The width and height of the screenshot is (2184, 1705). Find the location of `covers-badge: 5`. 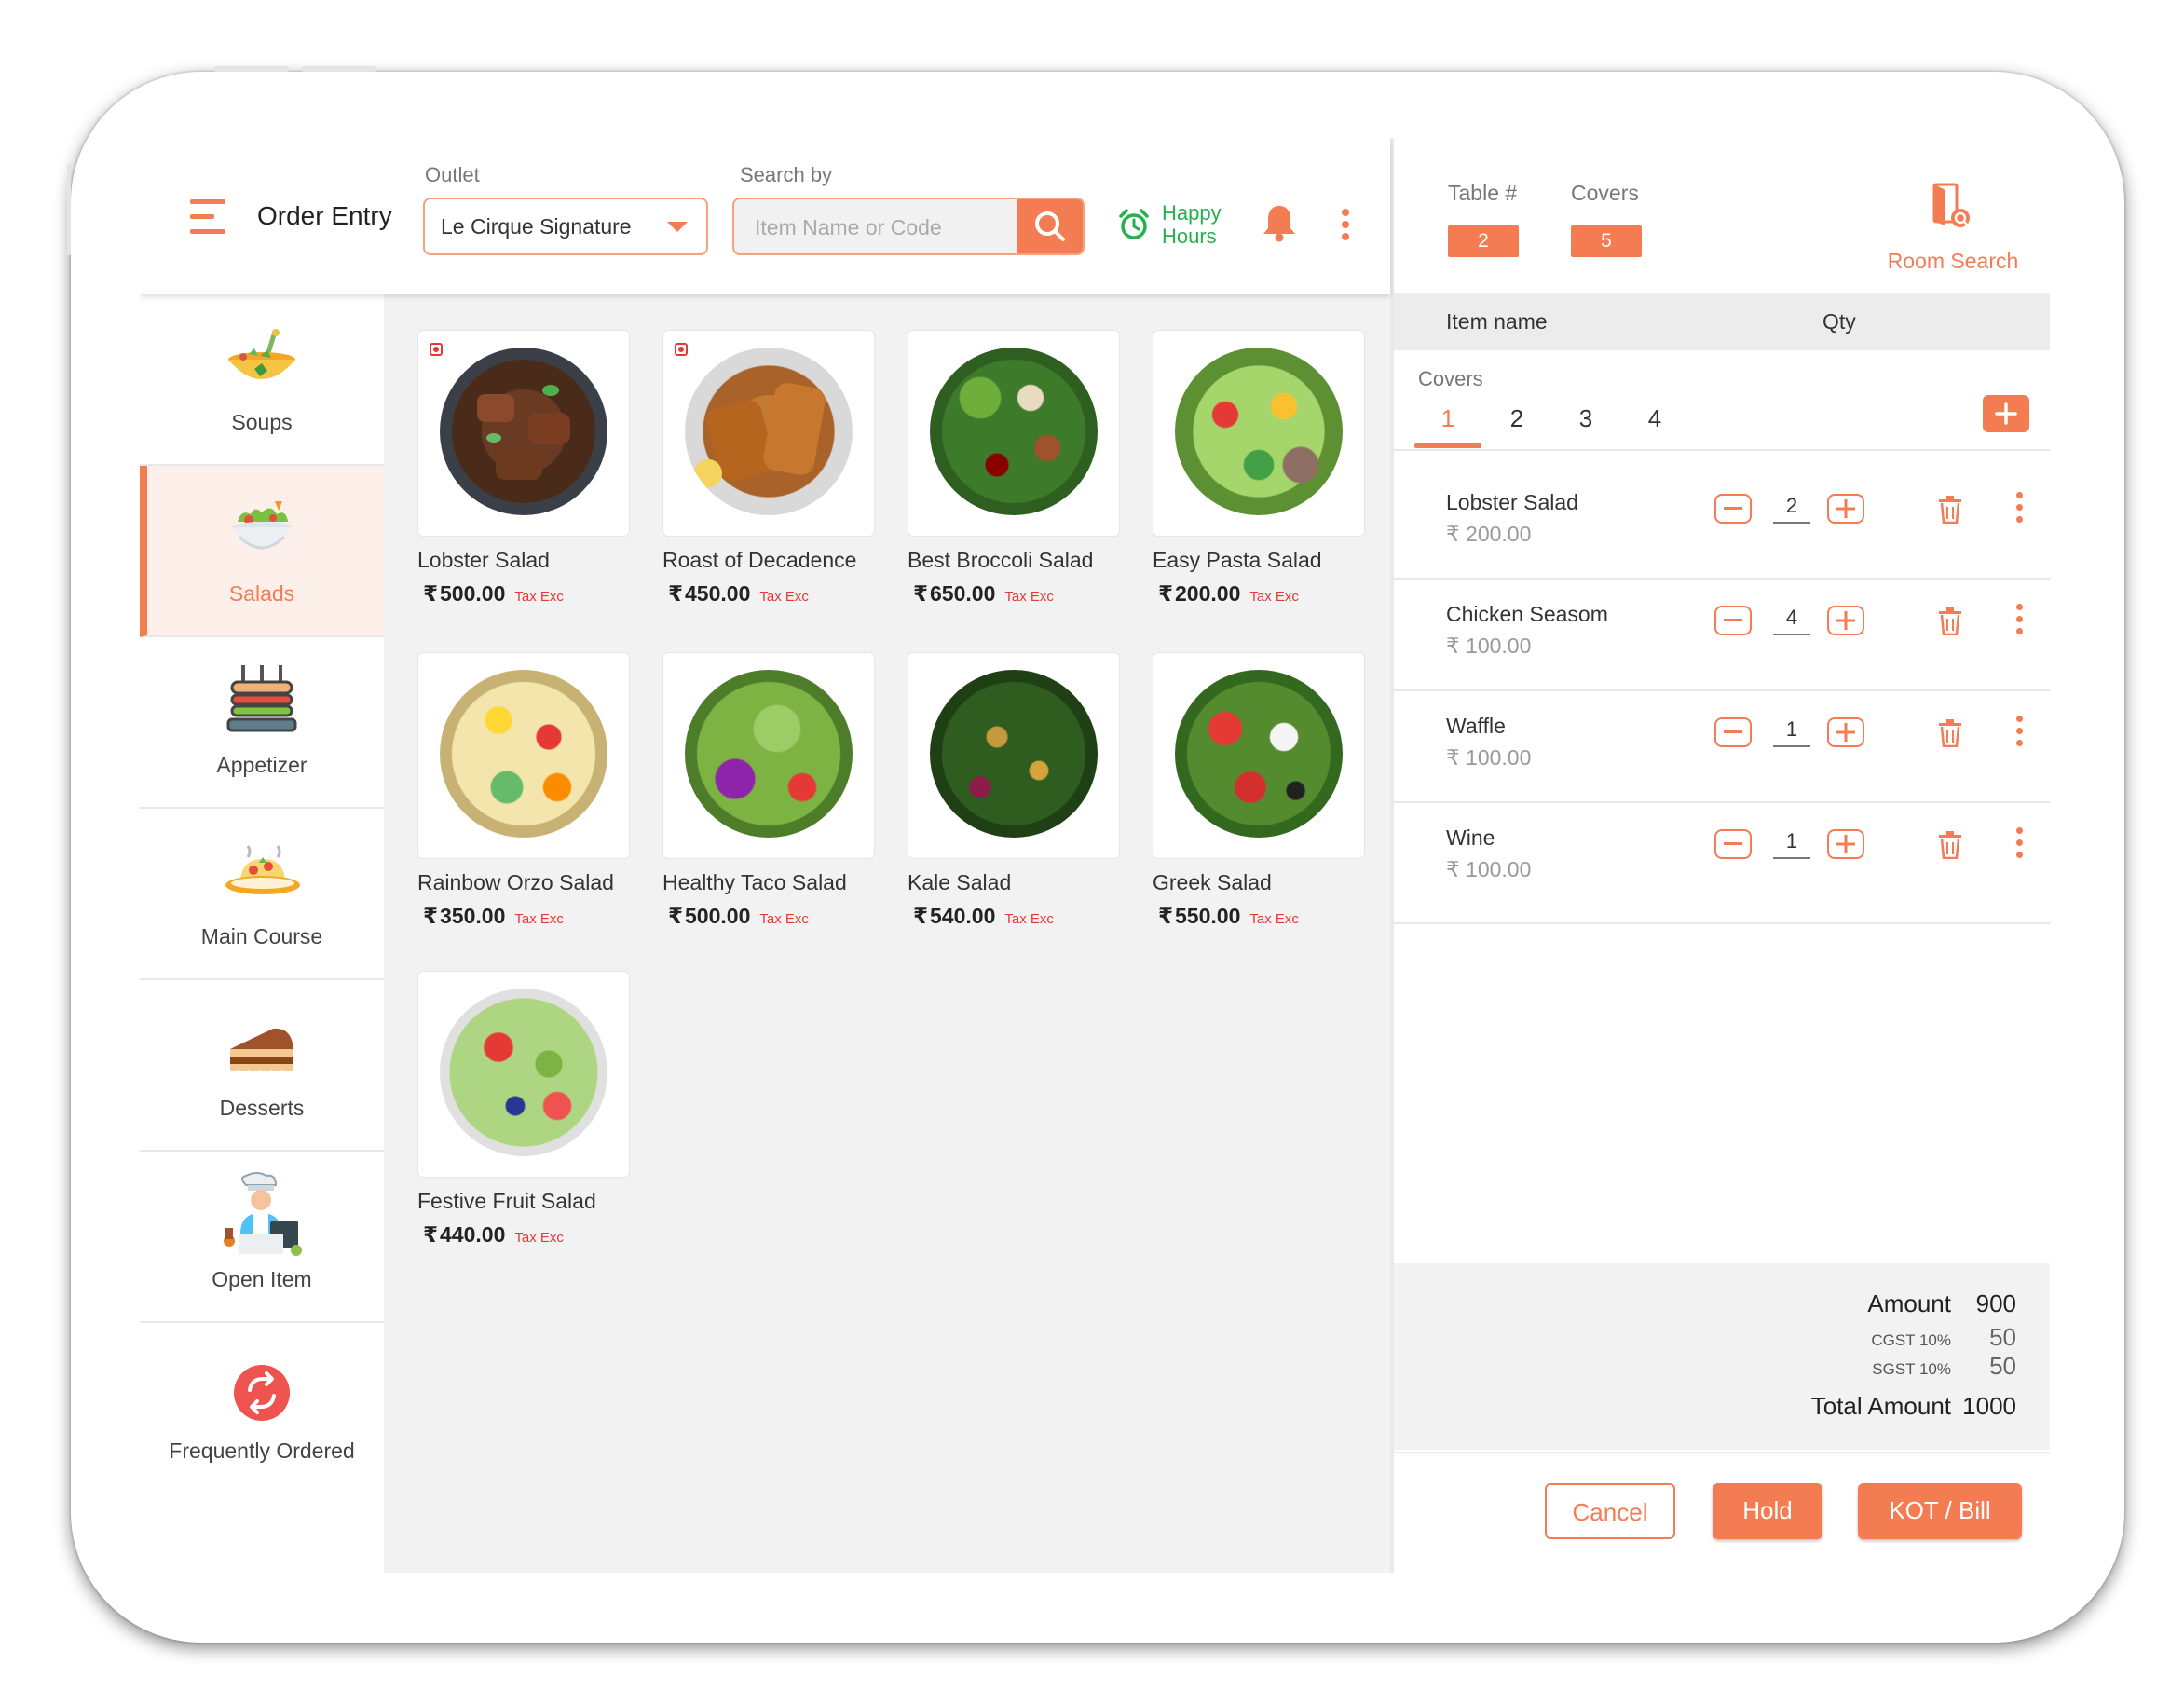

covers-badge: 5 is located at coordinates (1606, 241).